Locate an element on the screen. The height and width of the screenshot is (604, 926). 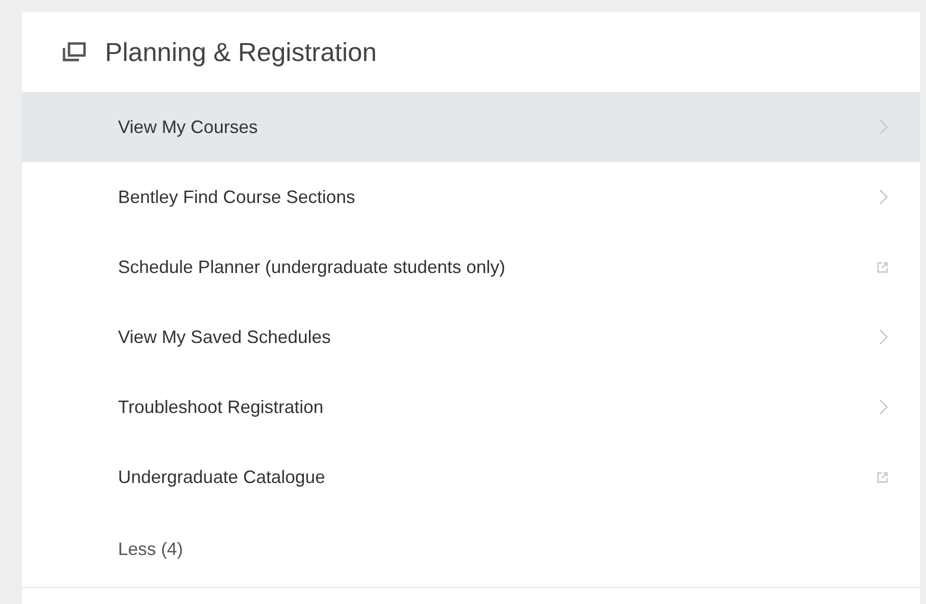
menu-item: Bentley Find Course Sections is located at coordinates (471, 197).